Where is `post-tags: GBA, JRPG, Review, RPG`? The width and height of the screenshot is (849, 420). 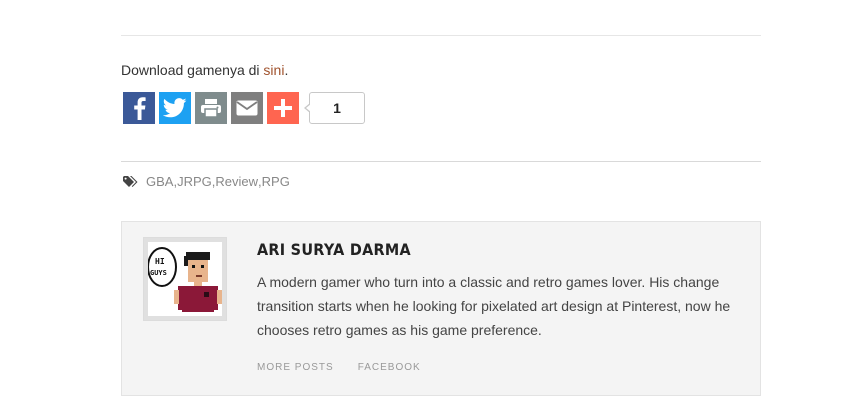 post-tags: GBA, JRPG, Review, RPG is located at coordinates (206, 181).